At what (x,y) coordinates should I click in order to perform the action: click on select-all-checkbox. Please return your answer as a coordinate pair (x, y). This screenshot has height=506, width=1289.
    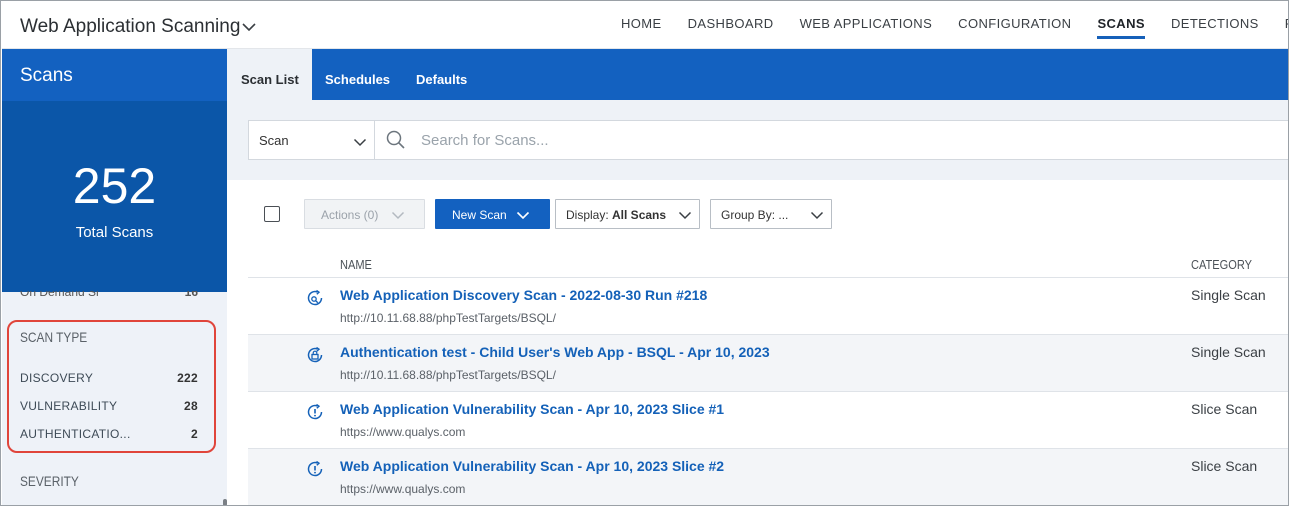
    Looking at the image, I should click on (272, 214).